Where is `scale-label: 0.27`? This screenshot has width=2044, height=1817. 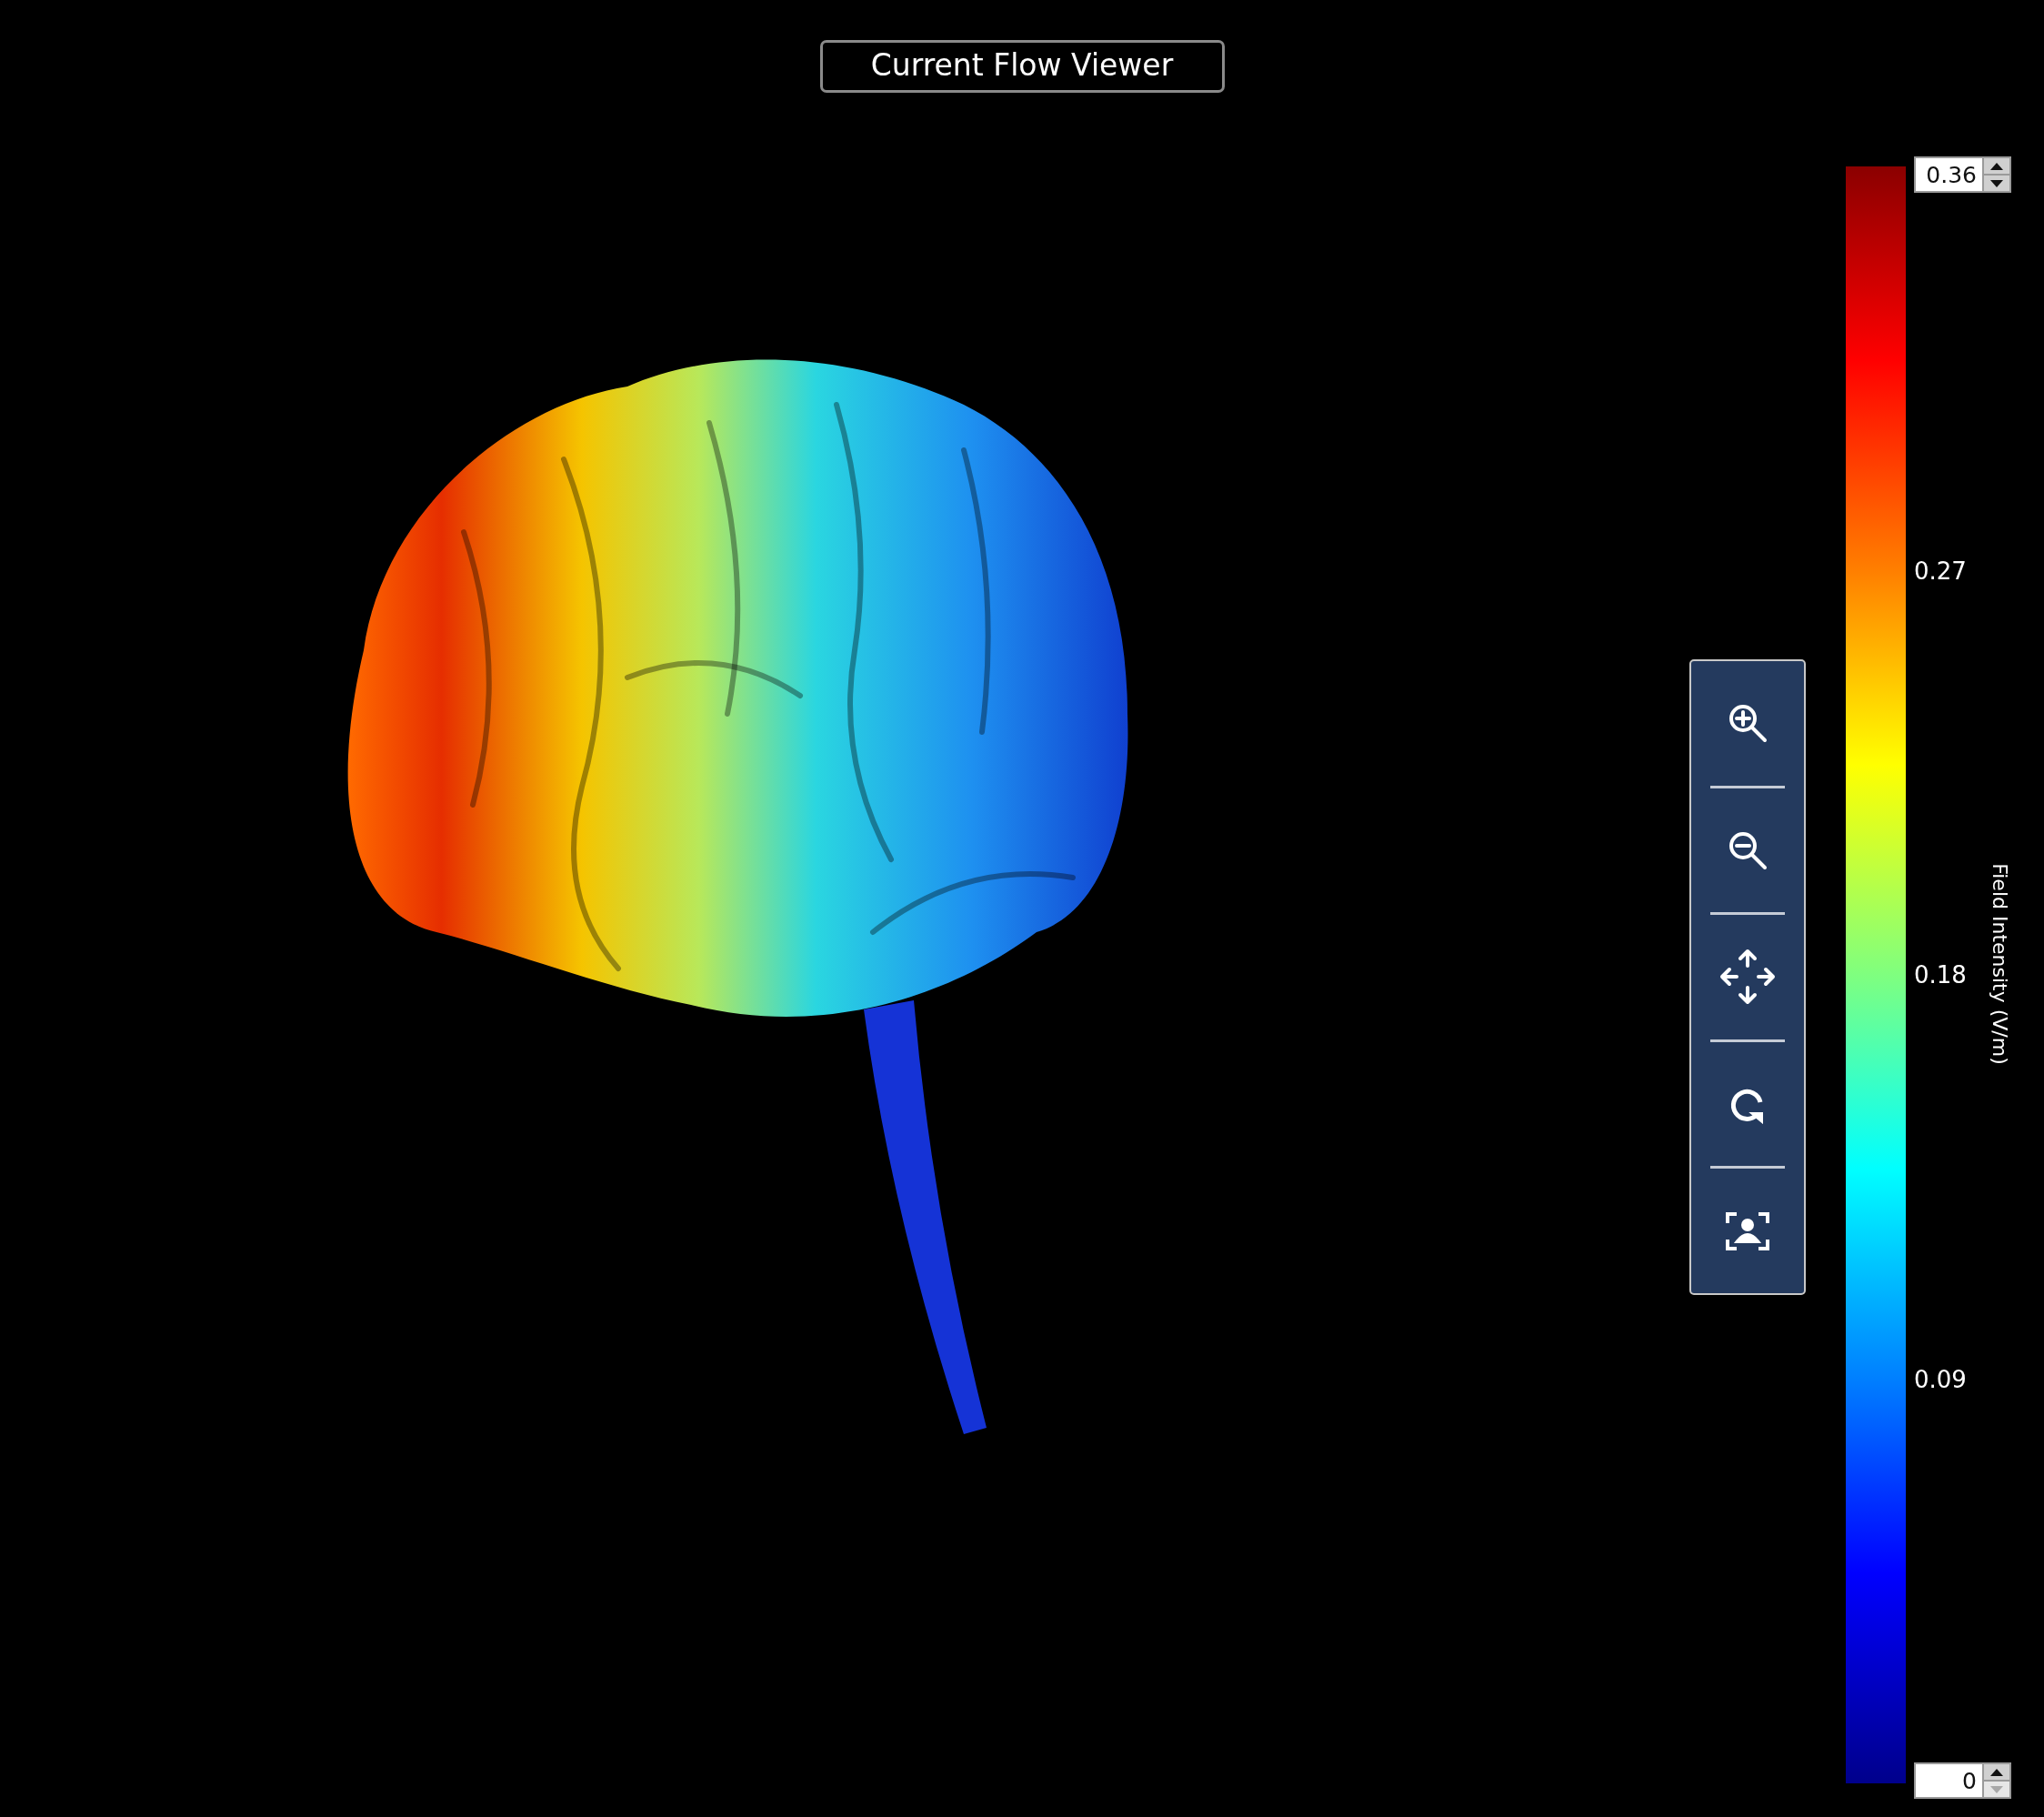 scale-label: 0.27 is located at coordinates (1941, 570).